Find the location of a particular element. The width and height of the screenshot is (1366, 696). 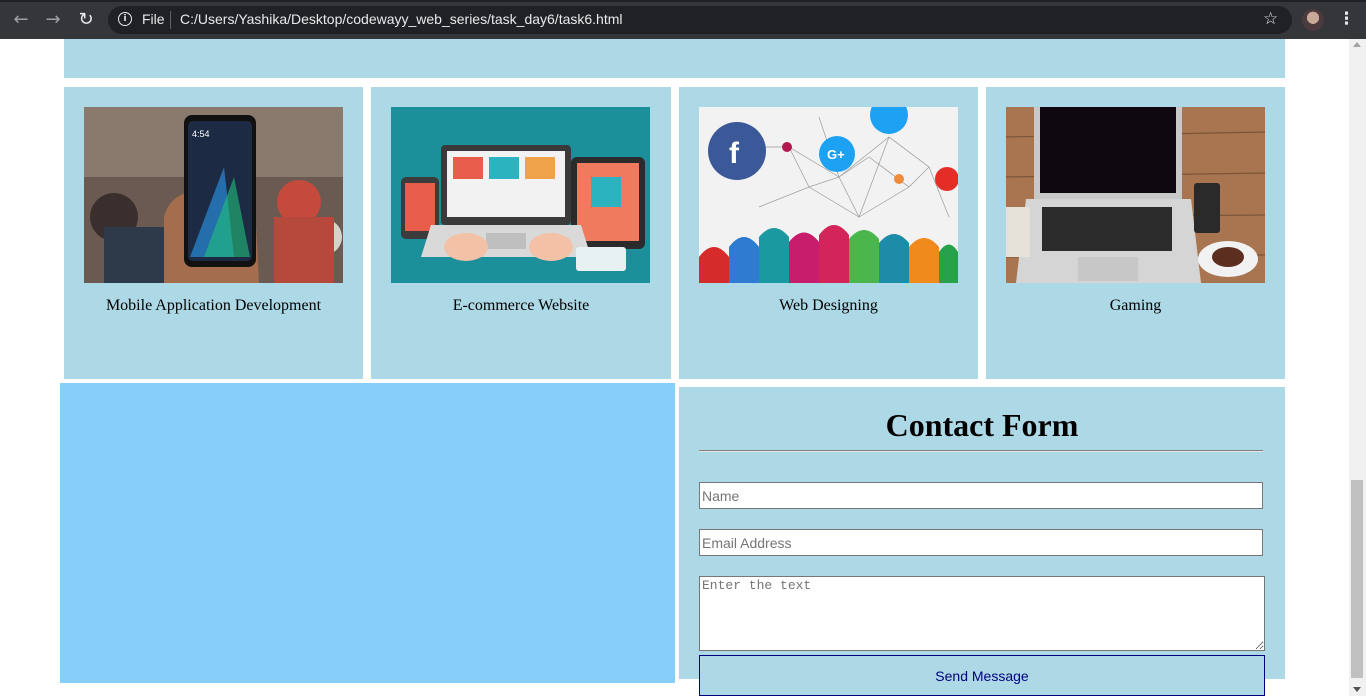

message-field is located at coordinates (982, 613).